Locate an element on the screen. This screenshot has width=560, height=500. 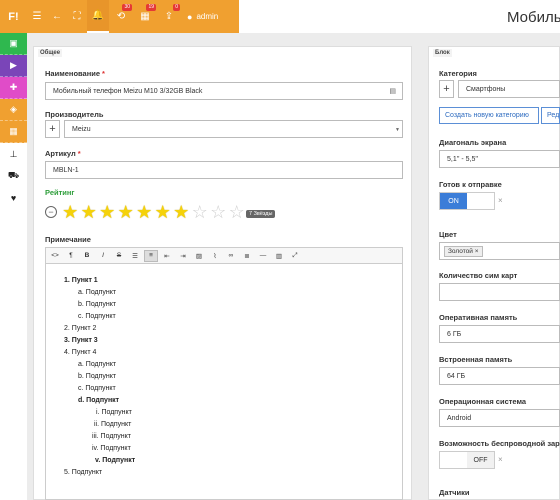
grid-icon: ▦ is located at coordinates (13, 131).